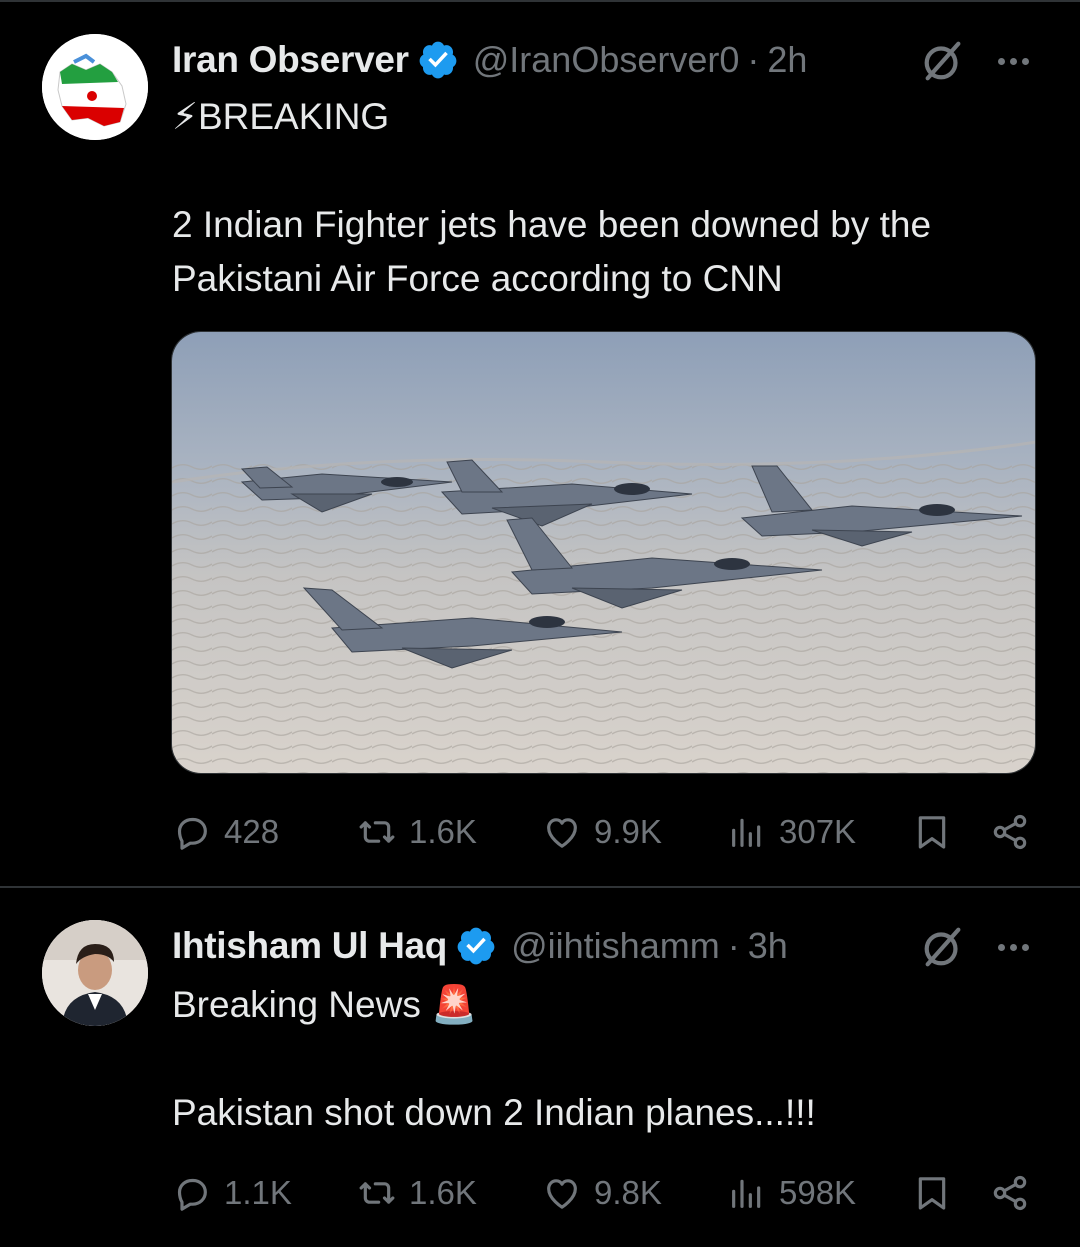 The height and width of the screenshot is (1247, 1080). What do you see at coordinates (606, 60) in the screenshot?
I see `author-handle: @IranObserver0` at bounding box center [606, 60].